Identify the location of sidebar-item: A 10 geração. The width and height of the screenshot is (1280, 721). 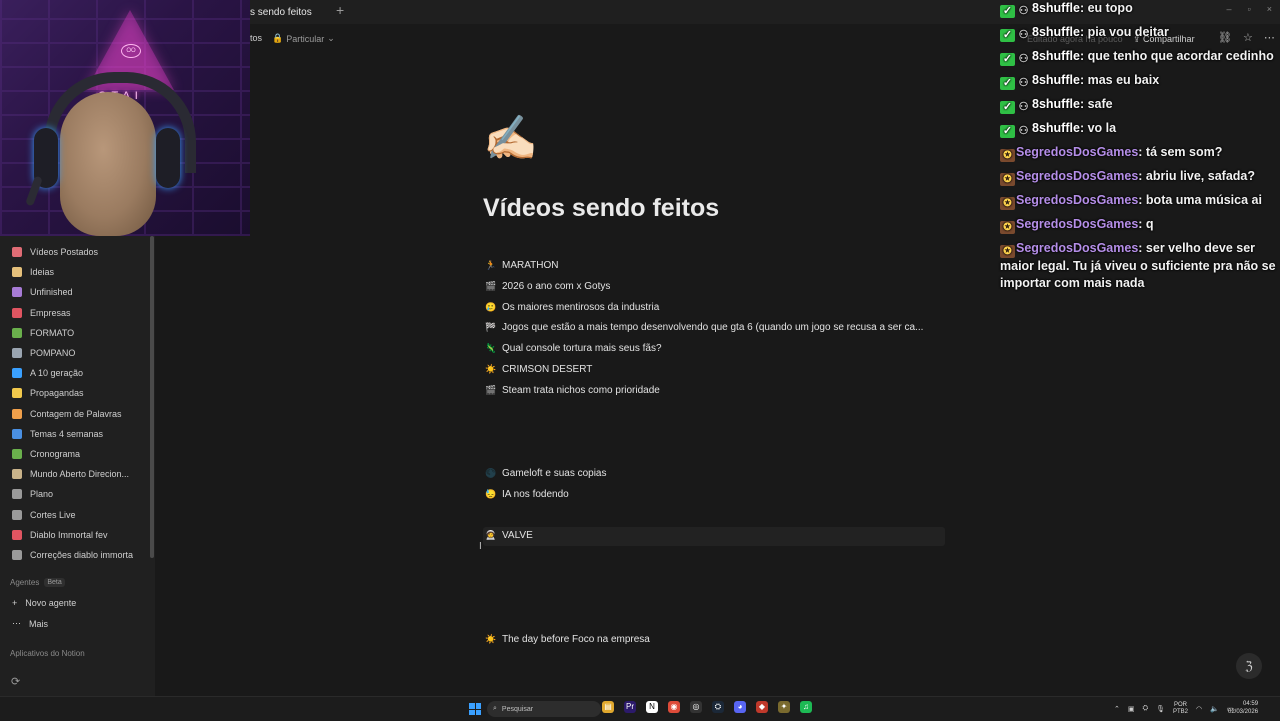
(74, 373).